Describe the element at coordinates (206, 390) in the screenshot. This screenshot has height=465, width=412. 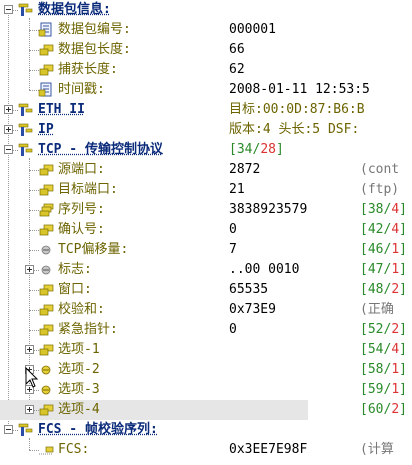
I see `tree-row-option-3: 选项-3 [59/1]` at that location.